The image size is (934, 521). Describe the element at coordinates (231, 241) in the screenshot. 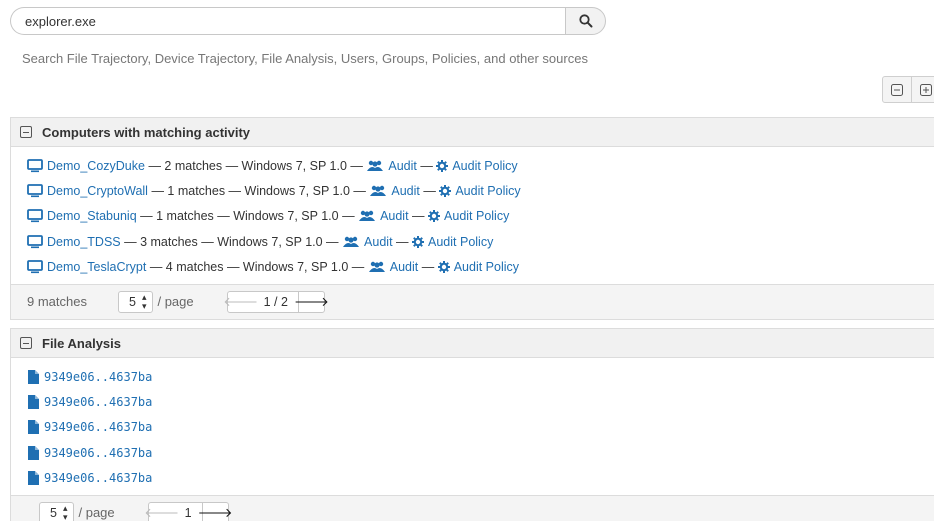

I see `computer-detail: — 3 matches — Windows 7, SP 1.0 —` at that location.